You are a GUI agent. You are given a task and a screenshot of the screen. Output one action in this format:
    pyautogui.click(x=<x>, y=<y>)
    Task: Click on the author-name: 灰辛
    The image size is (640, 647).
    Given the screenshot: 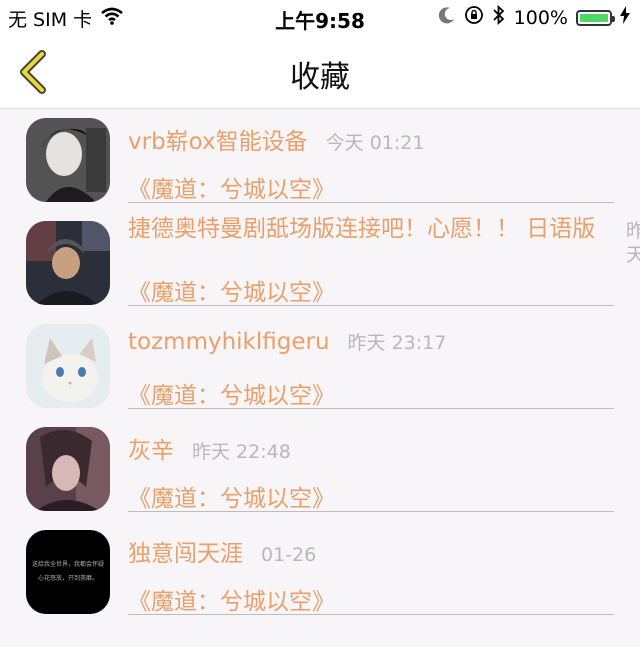 What is the action you would take?
    pyautogui.click(x=151, y=451)
    